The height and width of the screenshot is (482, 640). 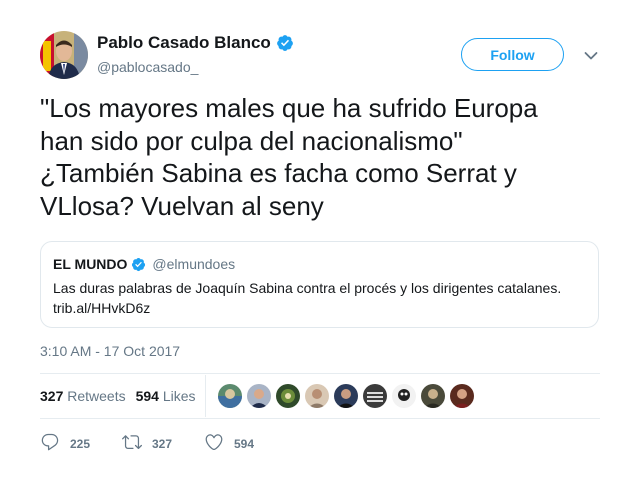 I want to click on author-name-row: Pablo Casado Blanco, so click(x=195, y=43).